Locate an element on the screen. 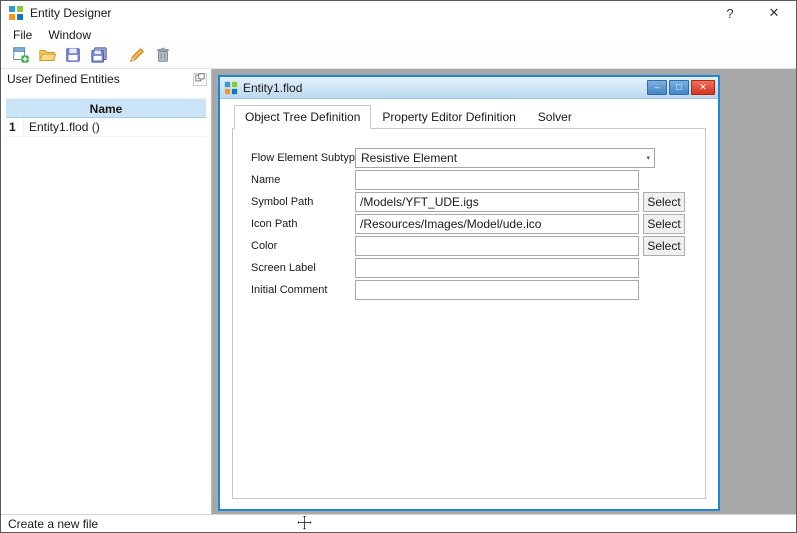  icon-path-label: Icon Path is located at coordinates (274, 223).